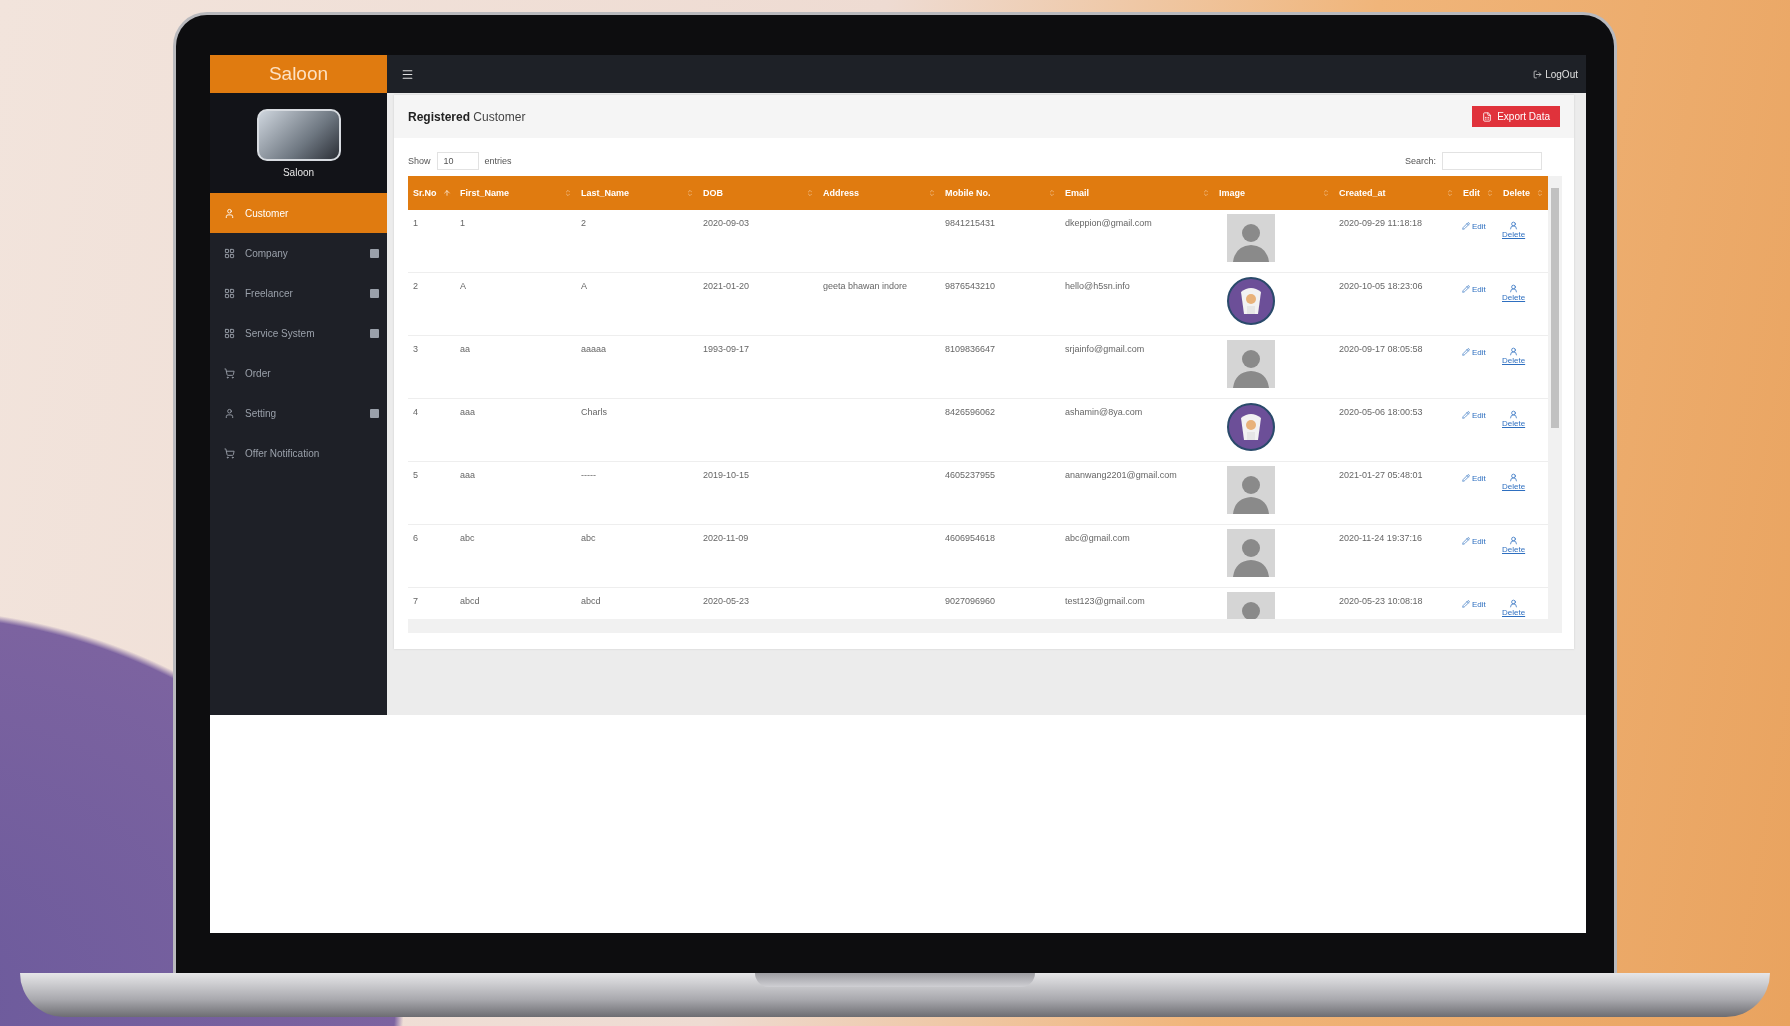  I want to click on table-cell: ananwang2201@gmail.com, so click(1137, 493).